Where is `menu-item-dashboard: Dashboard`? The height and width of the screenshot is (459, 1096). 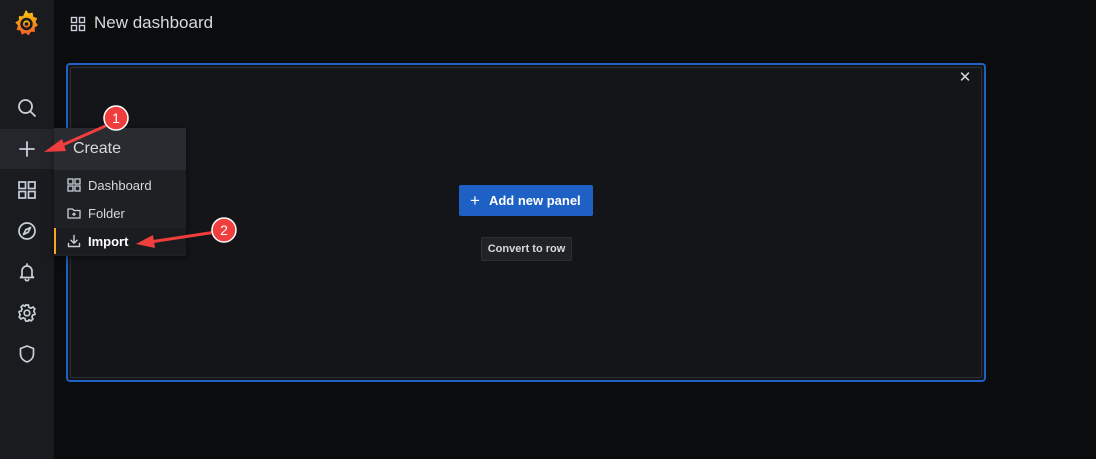 menu-item-dashboard: Dashboard is located at coordinates (120, 185).